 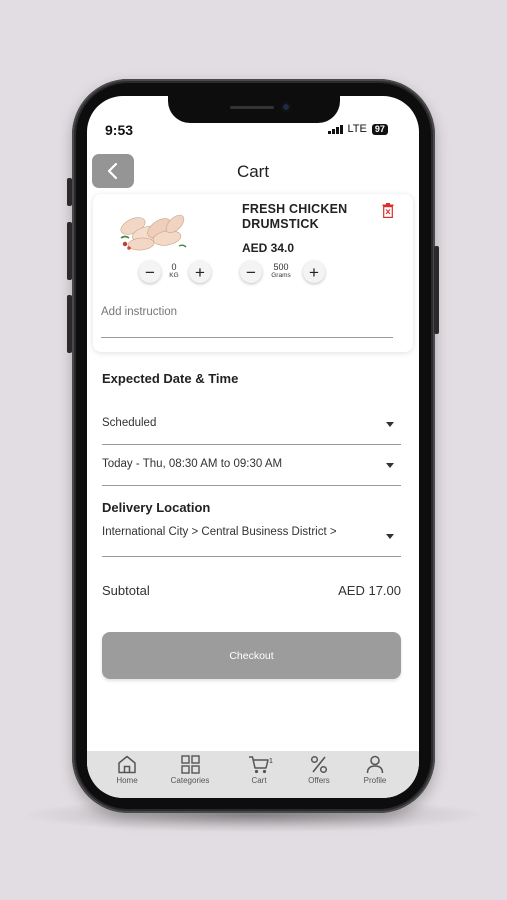 What do you see at coordinates (436, 290) in the screenshot?
I see `phone-power-button` at bounding box center [436, 290].